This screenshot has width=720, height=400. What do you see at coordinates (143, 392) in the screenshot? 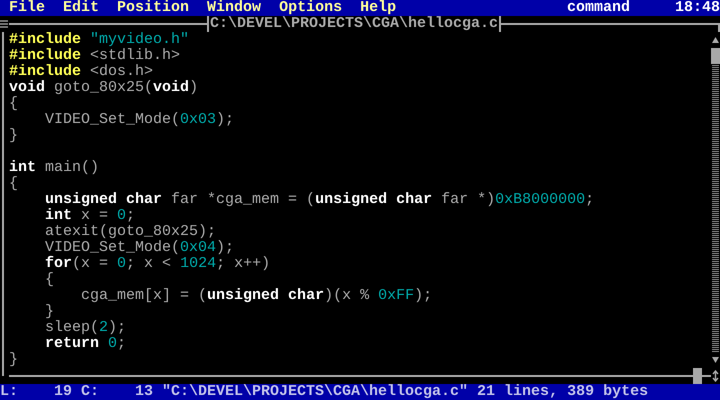
I see `column-number: 13` at bounding box center [143, 392].